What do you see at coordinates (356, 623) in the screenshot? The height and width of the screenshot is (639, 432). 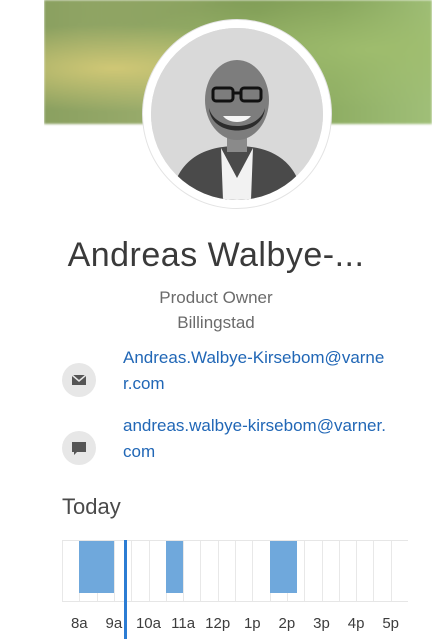 I see `hour-label: 4p` at bounding box center [356, 623].